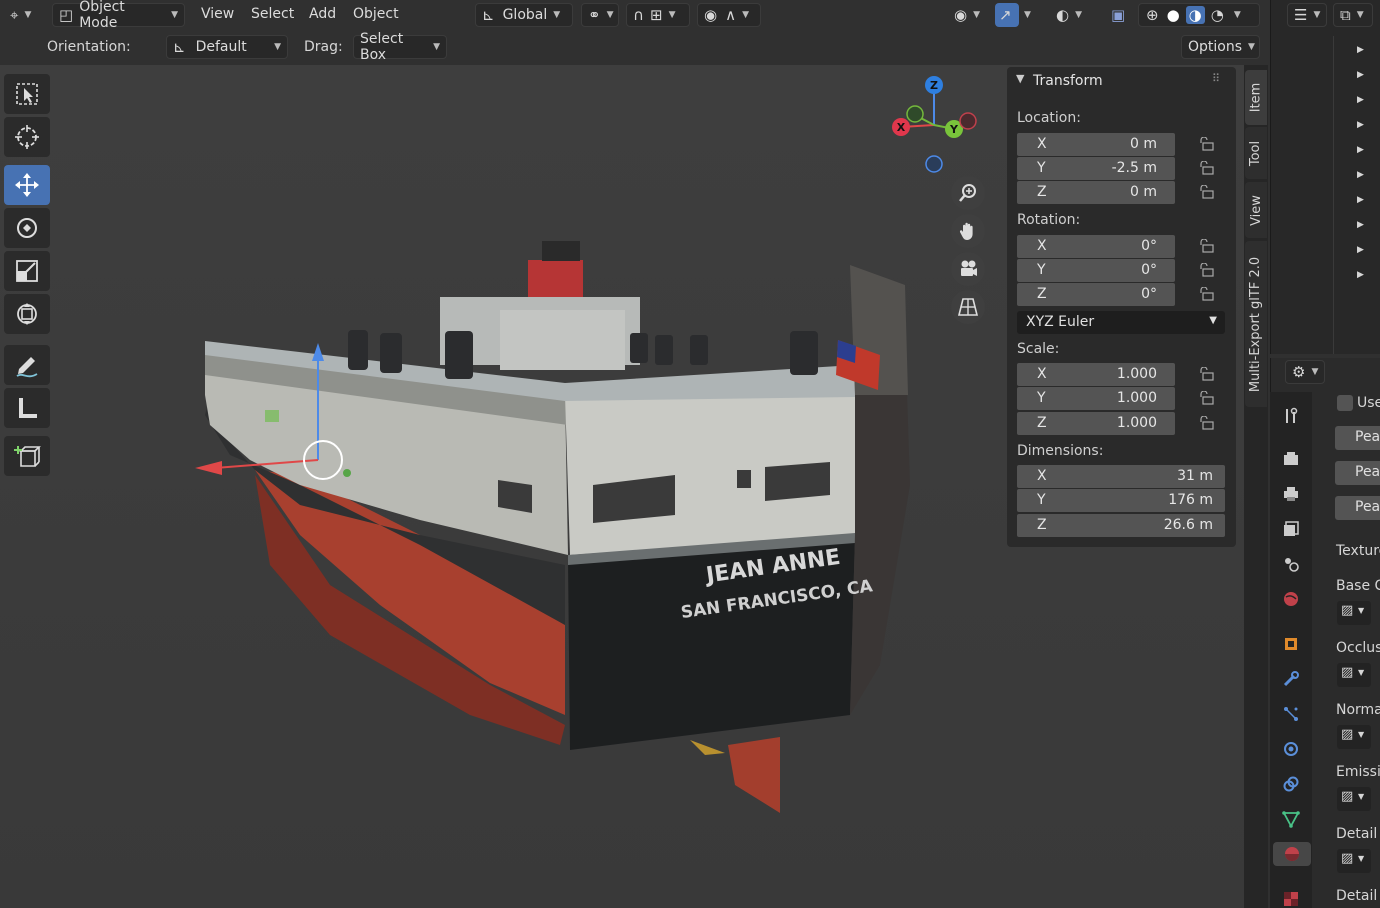  Describe the element at coordinates (1207, 423) in the screenshot. I see `lock-scale-z-icon` at that location.